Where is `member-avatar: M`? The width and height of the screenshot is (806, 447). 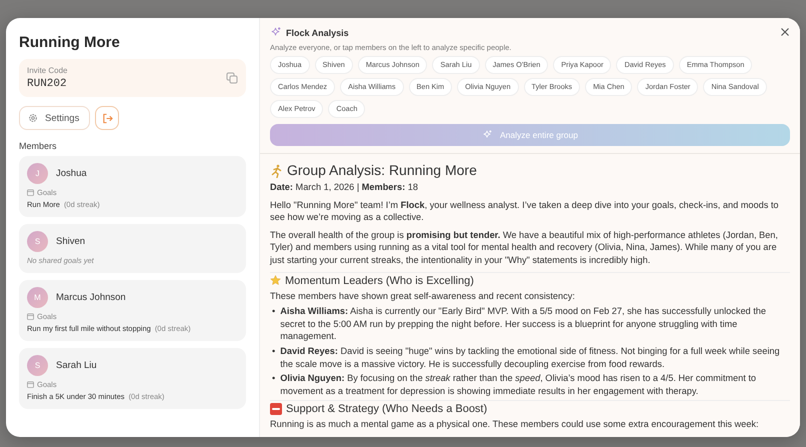
member-avatar: M is located at coordinates (37, 297).